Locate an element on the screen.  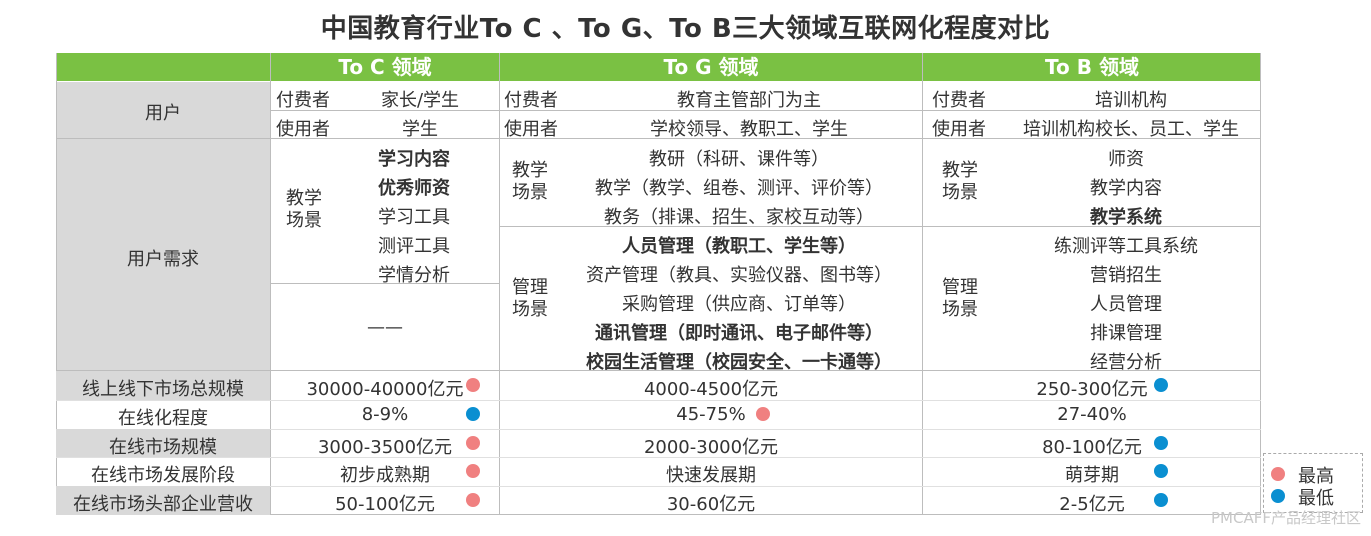
metric-value-toc: 30000-40000亿元 is located at coordinates (385, 389).